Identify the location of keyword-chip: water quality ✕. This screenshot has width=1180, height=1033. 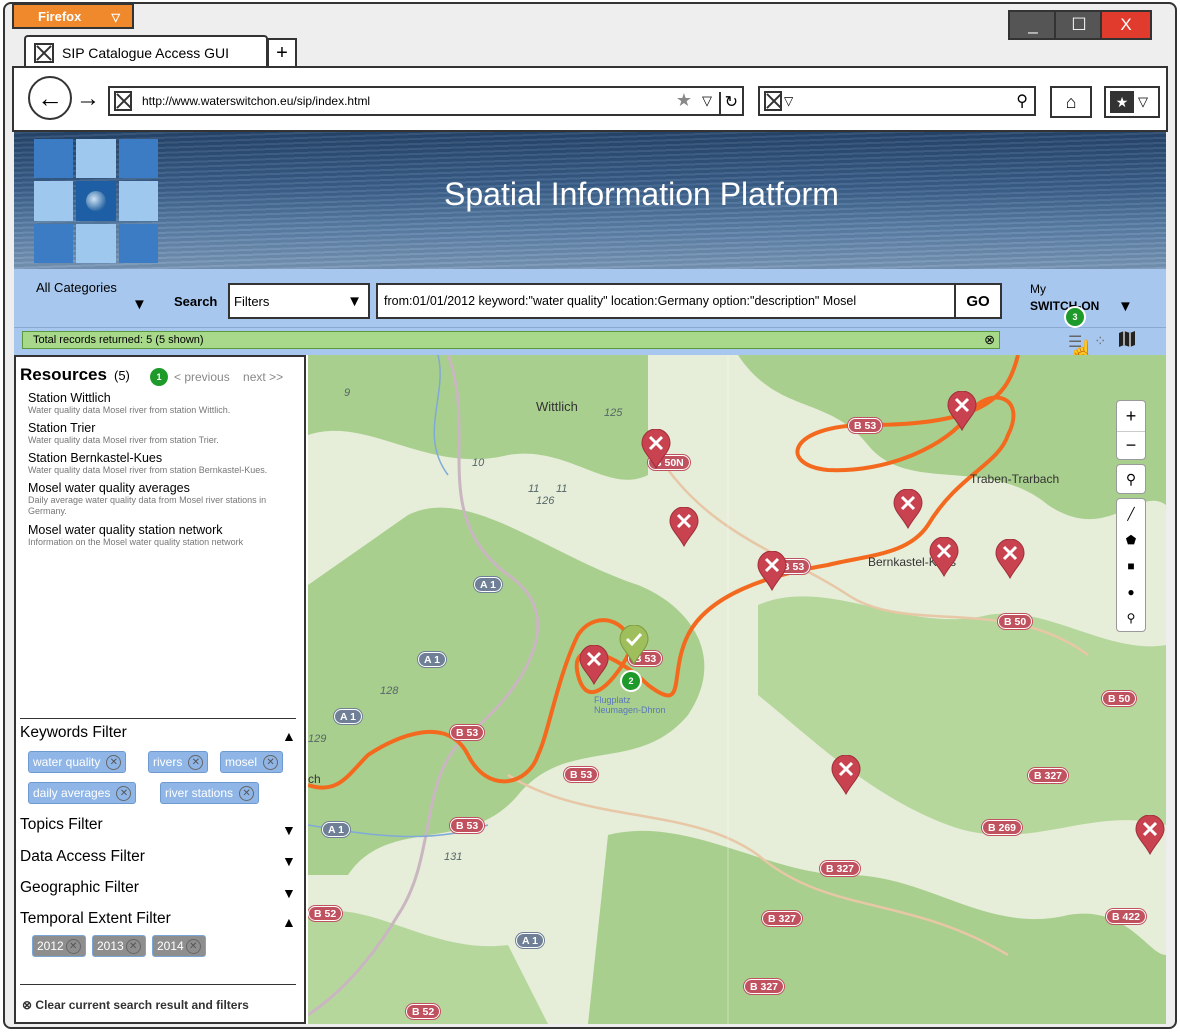
(77, 762).